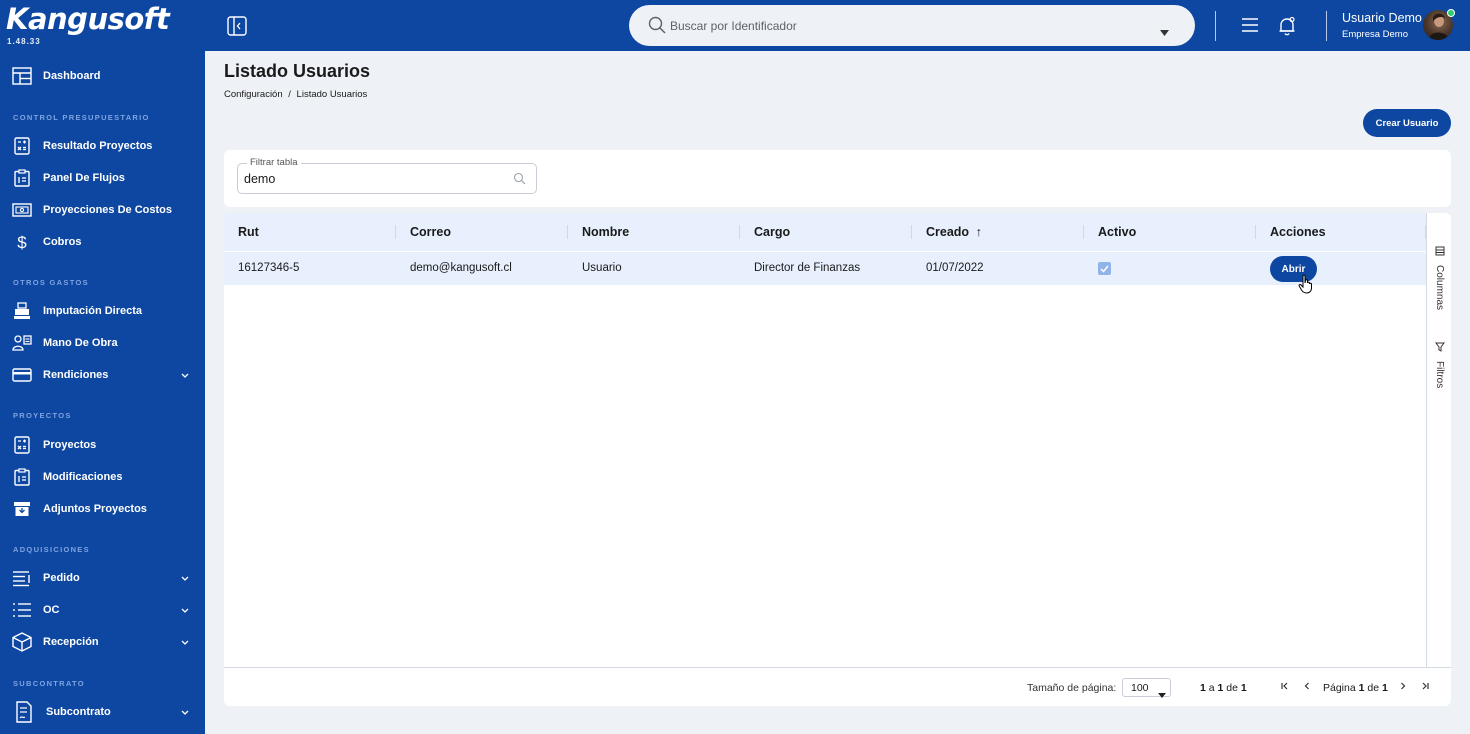 This screenshot has height=734, width=1470. Describe the element at coordinates (1164, 29) in the screenshot. I see `dropdown-caret-icon` at that location.